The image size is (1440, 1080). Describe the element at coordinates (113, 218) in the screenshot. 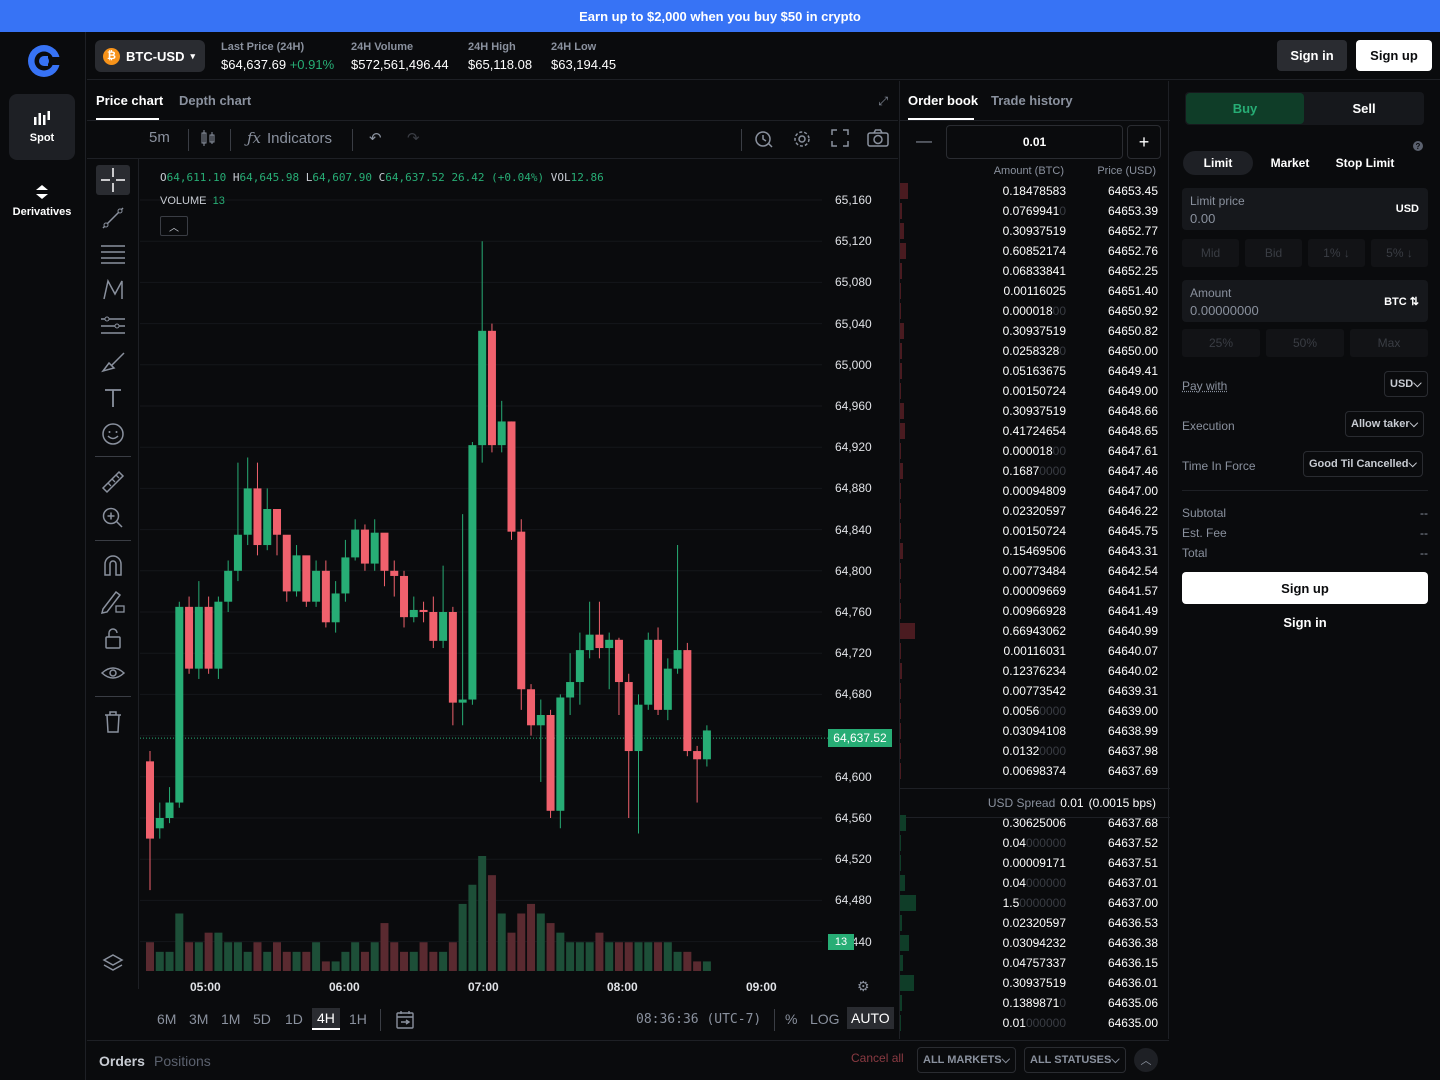

I see `trendline-icon` at that location.